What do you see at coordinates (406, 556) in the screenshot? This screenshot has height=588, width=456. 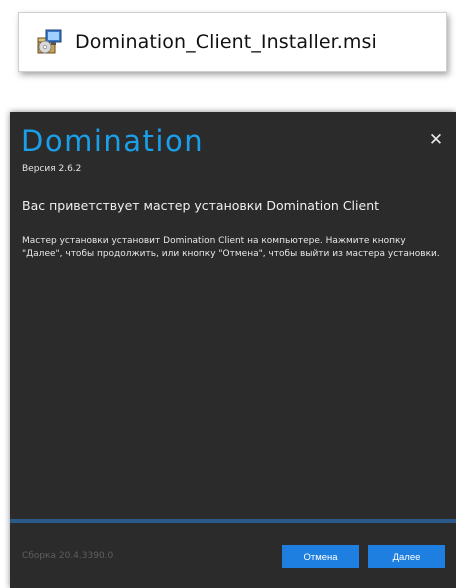 I see `next-button: Далее` at bounding box center [406, 556].